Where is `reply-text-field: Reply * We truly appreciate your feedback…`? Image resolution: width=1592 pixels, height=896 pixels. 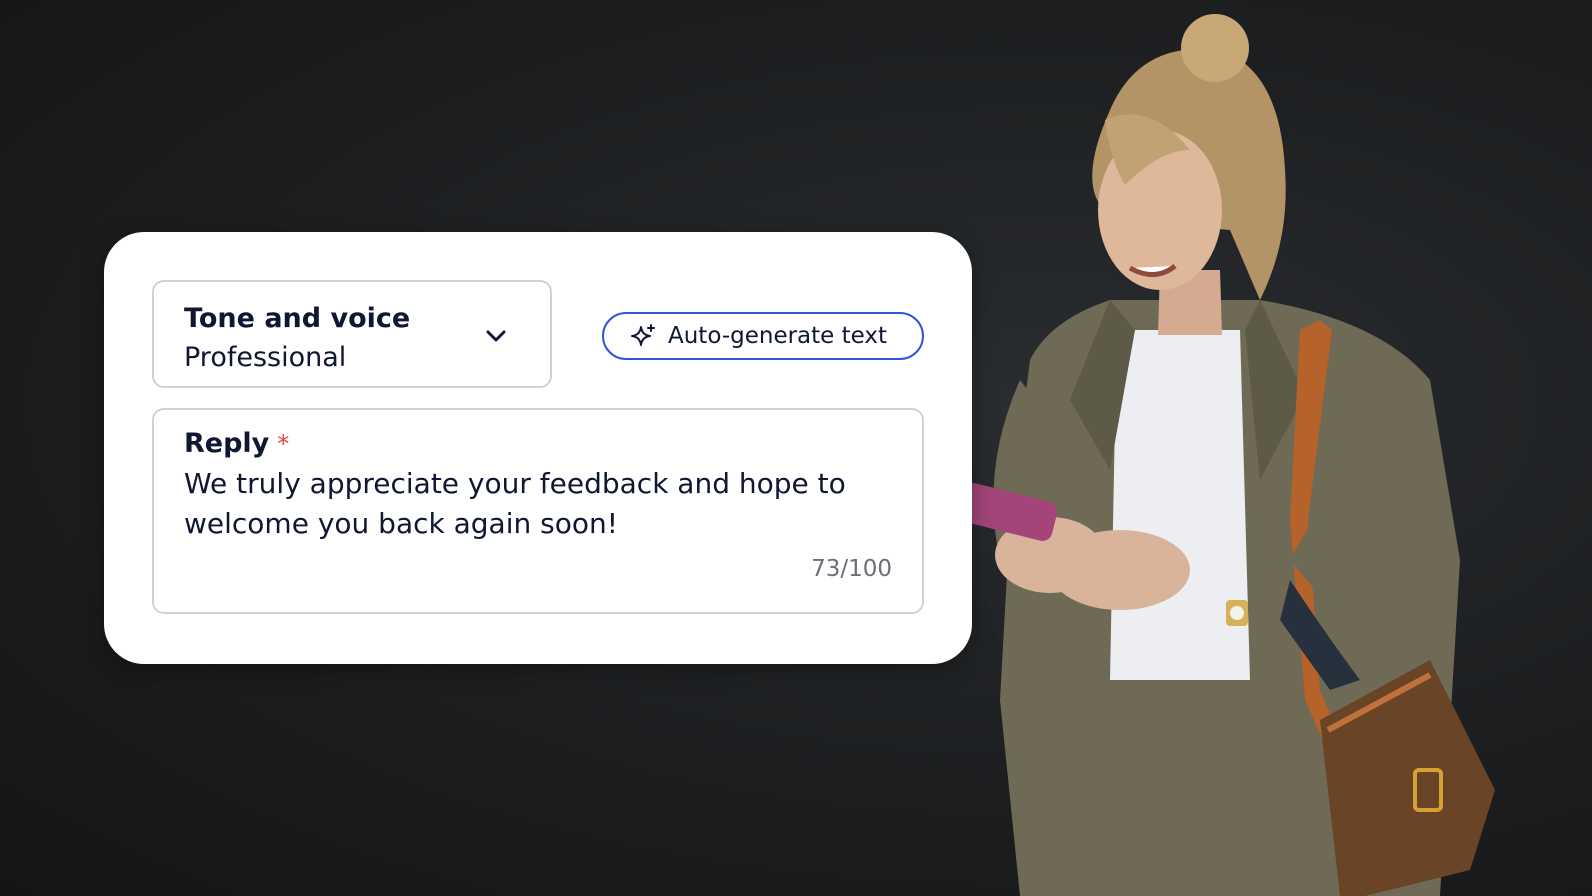 reply-text-field: Reply * We truly appreciate your feedback… is located at coordinates (538, 511).